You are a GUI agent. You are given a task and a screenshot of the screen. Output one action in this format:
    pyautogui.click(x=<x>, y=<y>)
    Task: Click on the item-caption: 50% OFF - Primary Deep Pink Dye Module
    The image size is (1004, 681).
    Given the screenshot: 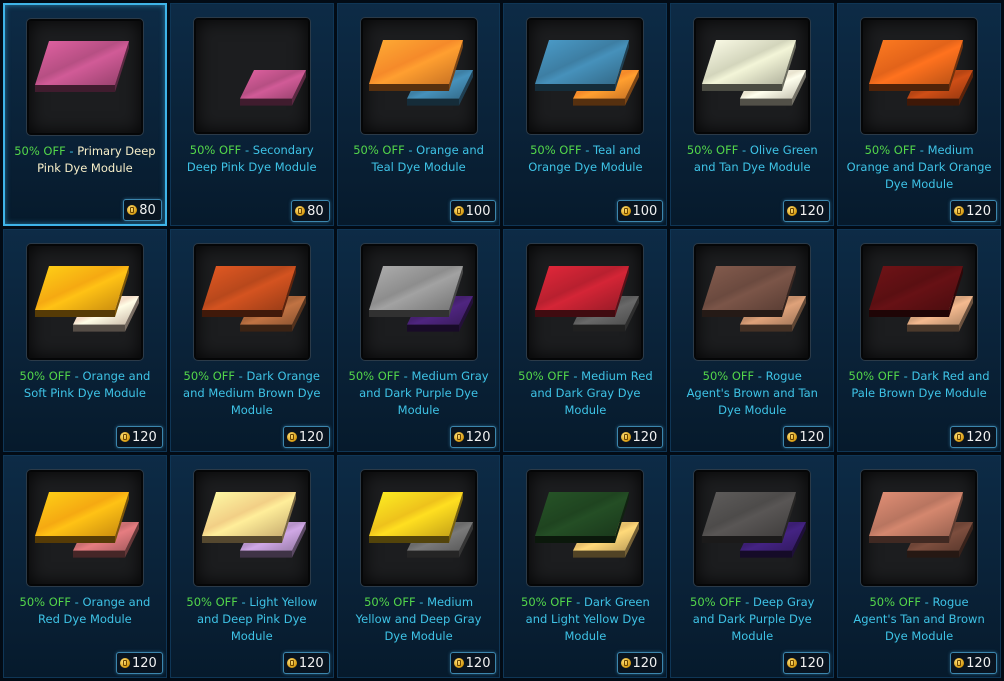 What is the action you would take?
    pyautogui.click(x=85, y=160)
    